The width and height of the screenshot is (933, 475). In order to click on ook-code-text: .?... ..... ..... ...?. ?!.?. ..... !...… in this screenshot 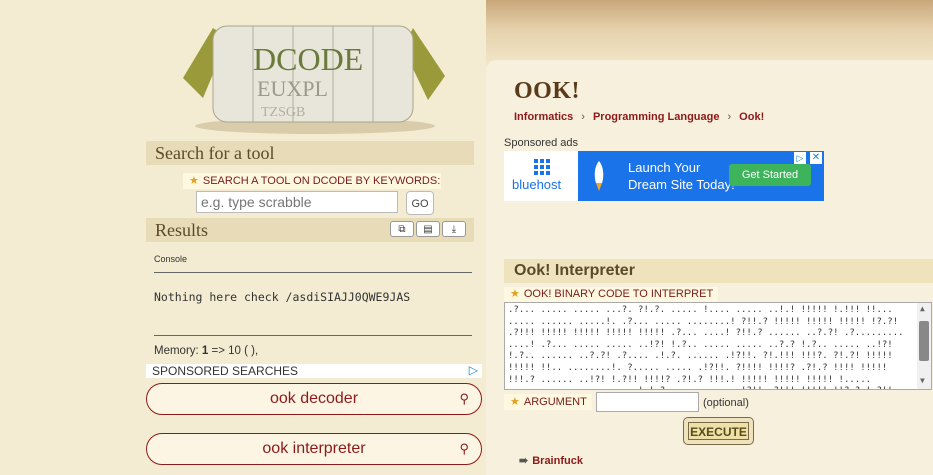, I will do `click(706, 347)`.